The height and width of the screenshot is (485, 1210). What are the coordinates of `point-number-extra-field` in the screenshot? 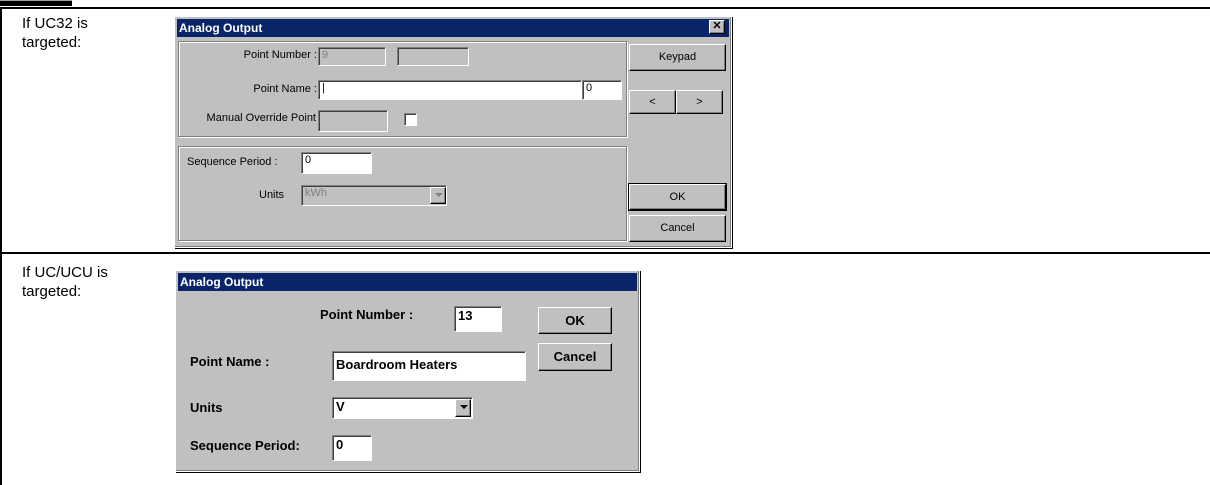 It's located at (433, 56).